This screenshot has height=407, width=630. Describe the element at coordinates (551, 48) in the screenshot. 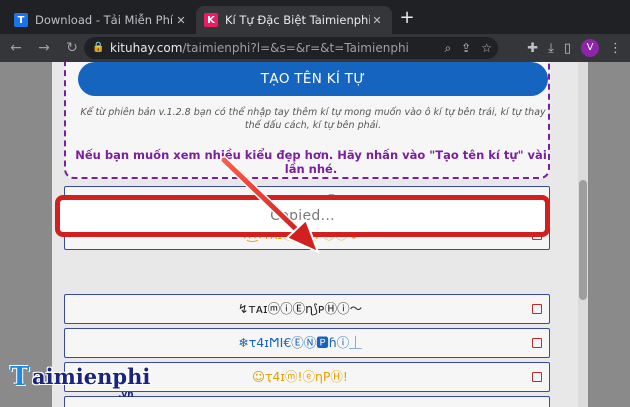

I see `download-icon: ⤓` at that location.